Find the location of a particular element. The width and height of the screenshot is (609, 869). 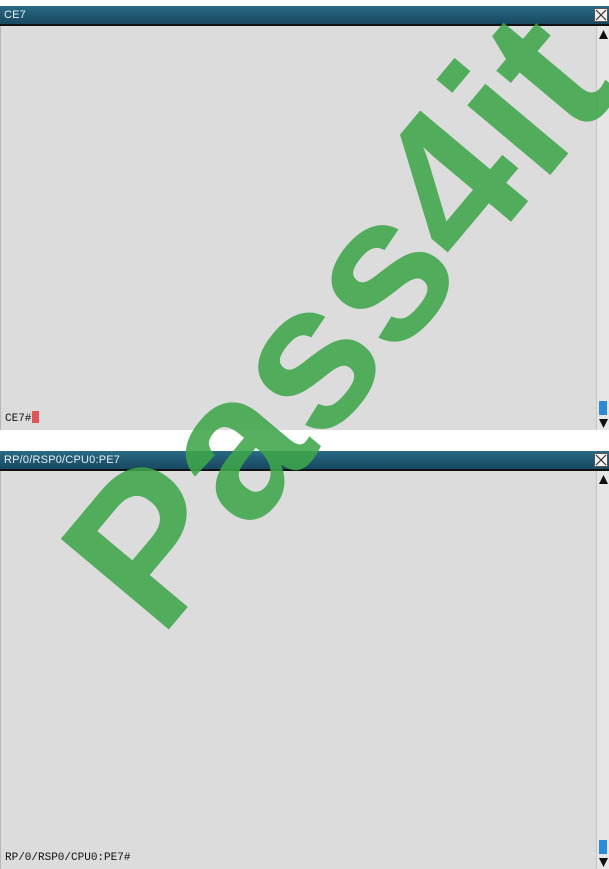

window-title: RP/0/RSP0/CPU0:PE7 is located at coordinates (62, 460).